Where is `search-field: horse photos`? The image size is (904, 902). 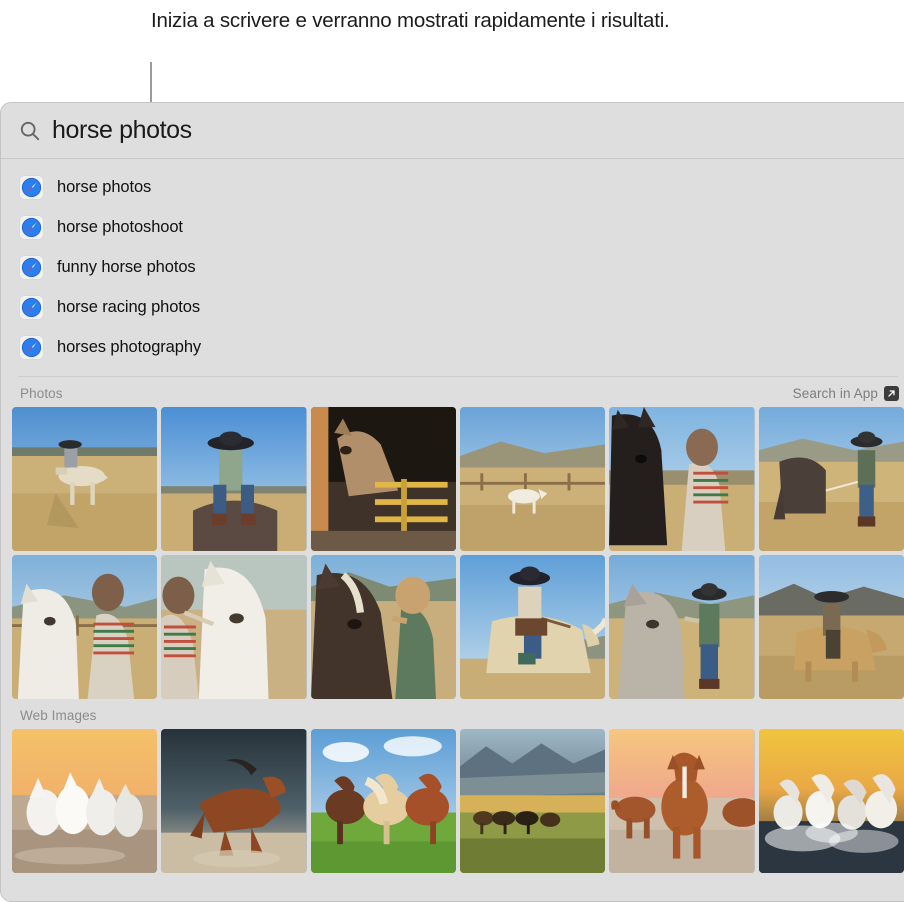
search-field: horse photos is located at coordinates (452, 130).